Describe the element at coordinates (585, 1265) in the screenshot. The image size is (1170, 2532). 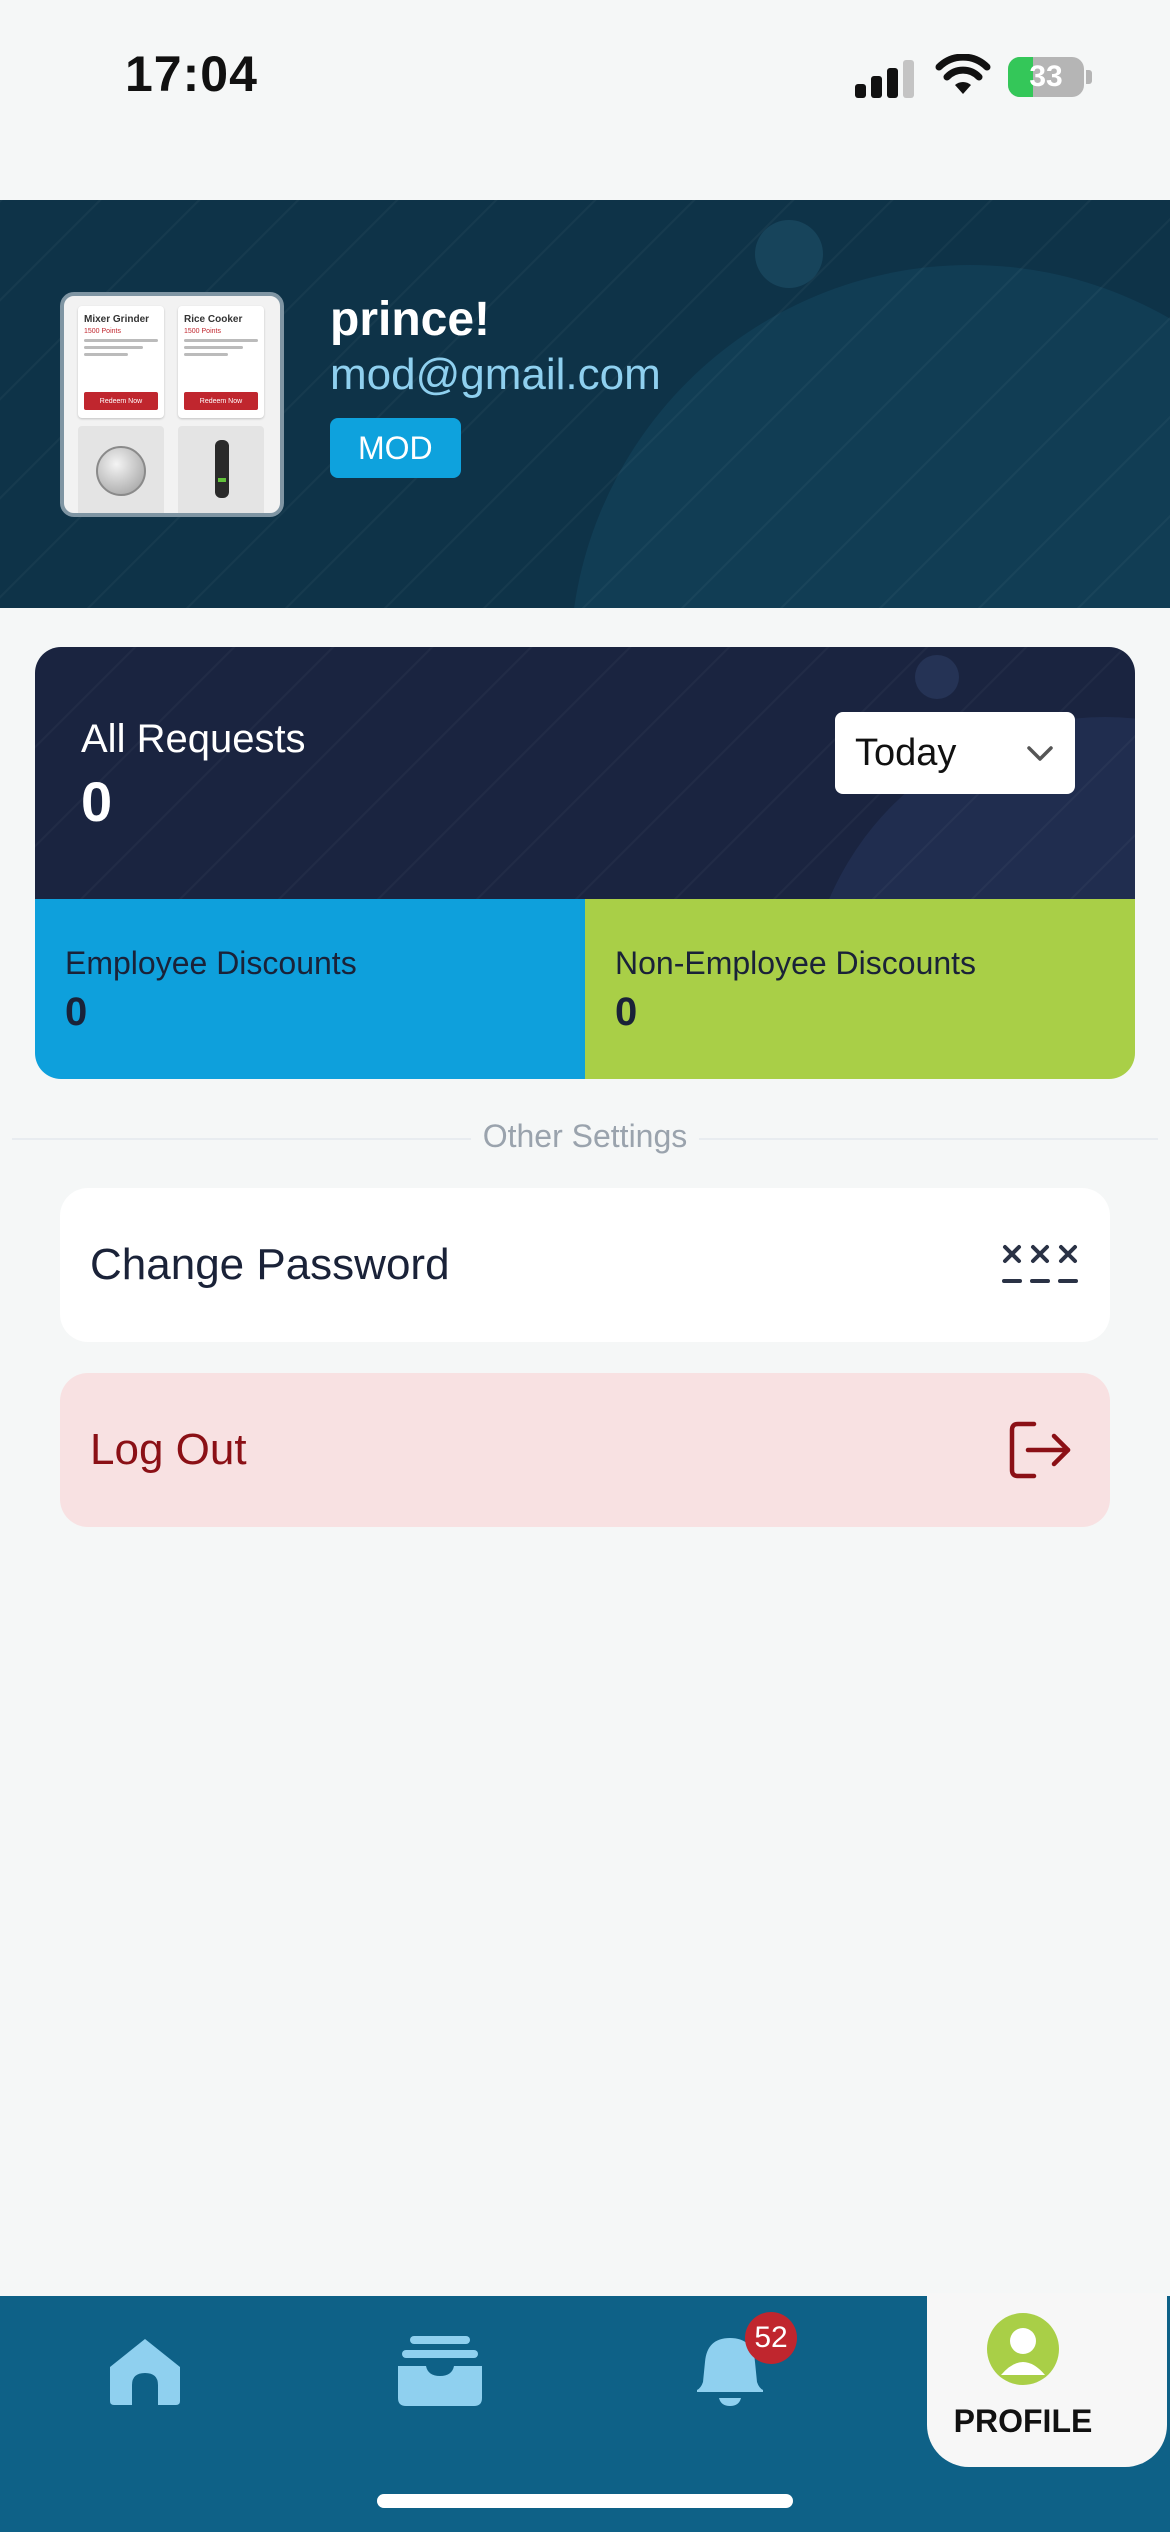
I see `change-password-button: Change Password` at that location.